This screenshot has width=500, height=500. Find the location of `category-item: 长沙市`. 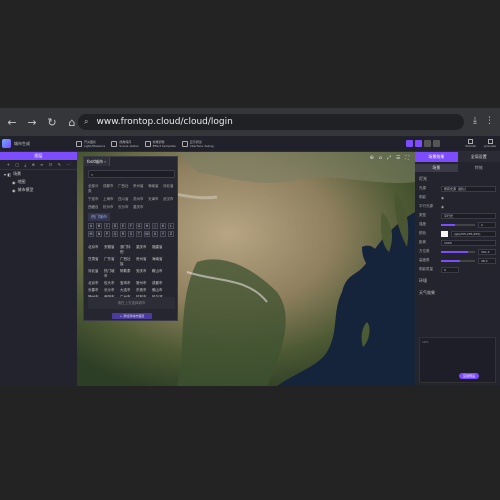

category-item: 长沙市 is located at coordinates (124, 207).